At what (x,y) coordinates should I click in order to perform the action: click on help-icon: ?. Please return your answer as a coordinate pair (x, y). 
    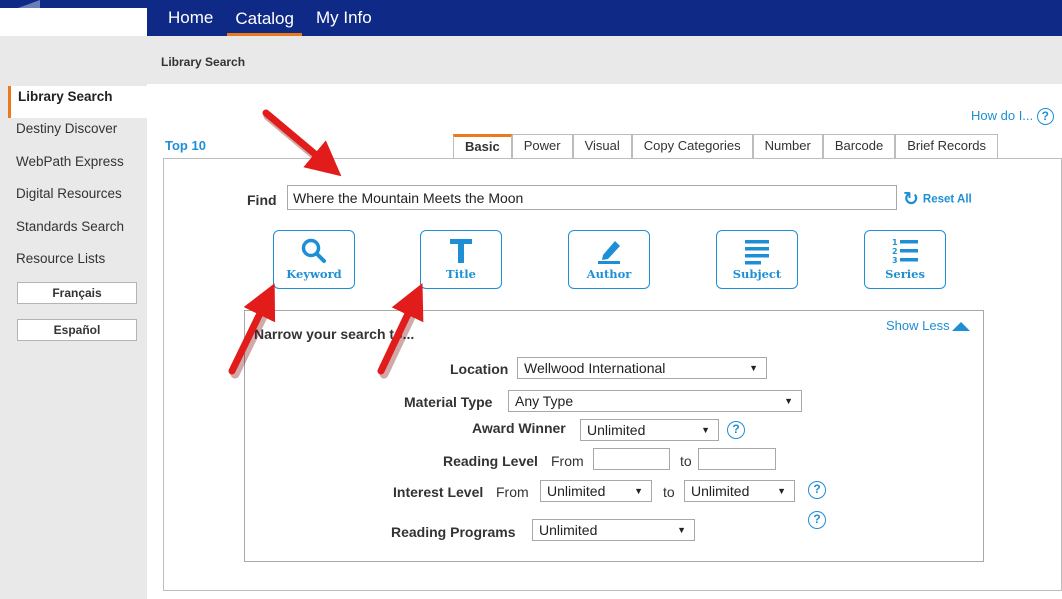
    Looking at the image, I should click on (1045, 117).